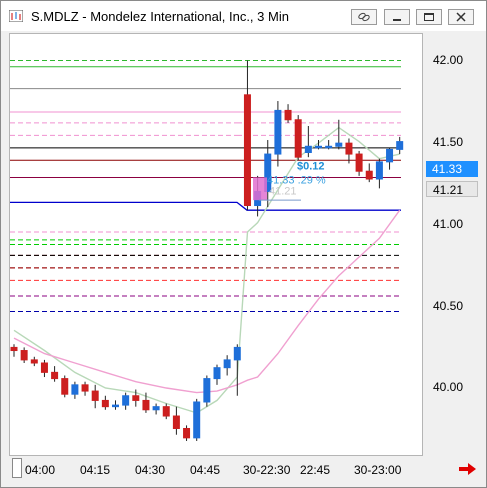 The width and height of the screenshot is (487, 488). Describe the element at coordinates (40, 470) in the screenshot. I see `time-tick: 04:00` at that location.